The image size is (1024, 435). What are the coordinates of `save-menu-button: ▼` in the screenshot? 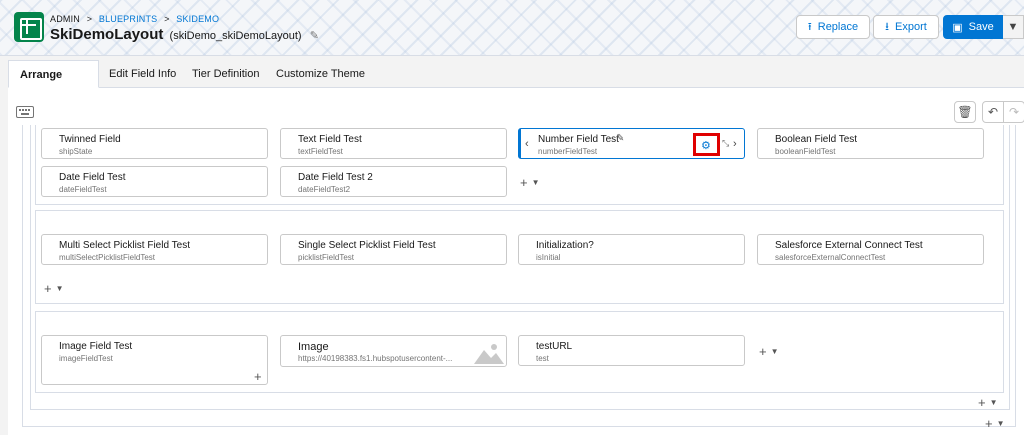 It's located at (1013, 27).